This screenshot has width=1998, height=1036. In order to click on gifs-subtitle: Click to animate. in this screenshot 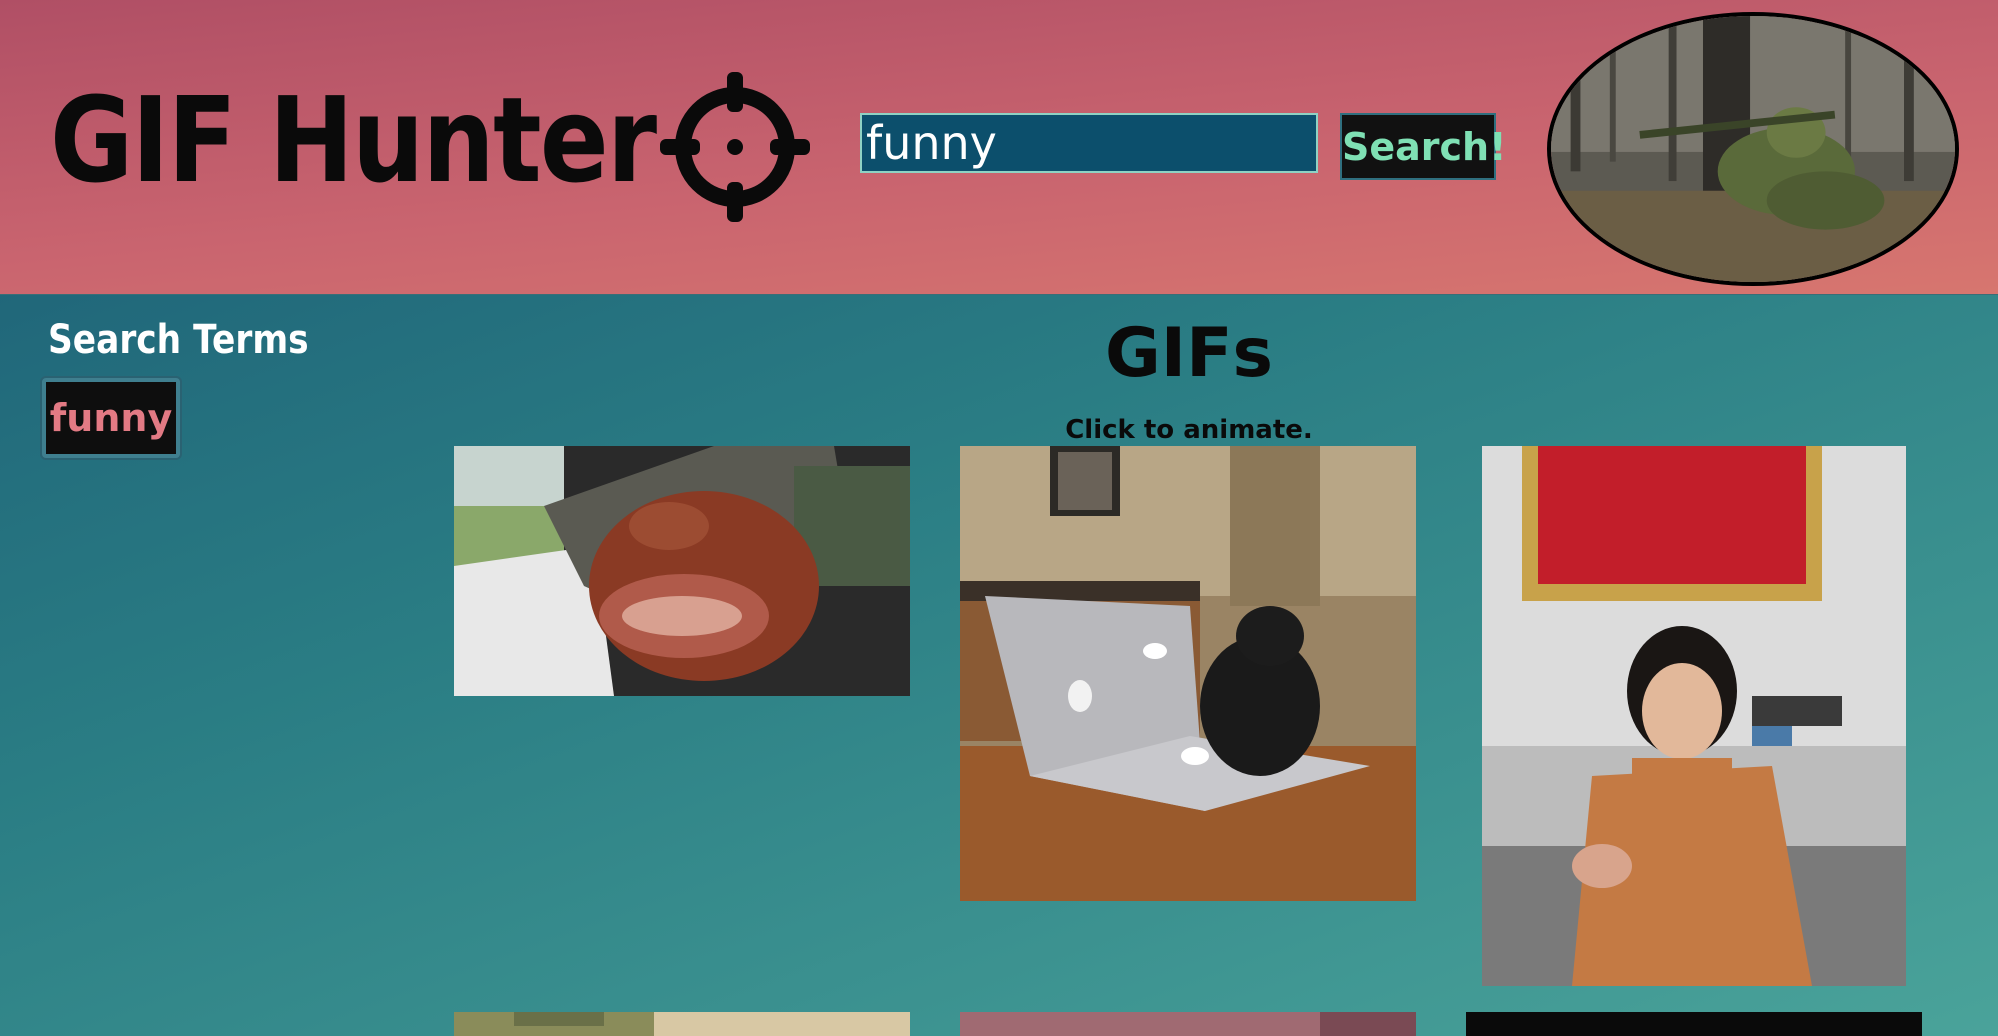, I will do `click(1189, 430)`.